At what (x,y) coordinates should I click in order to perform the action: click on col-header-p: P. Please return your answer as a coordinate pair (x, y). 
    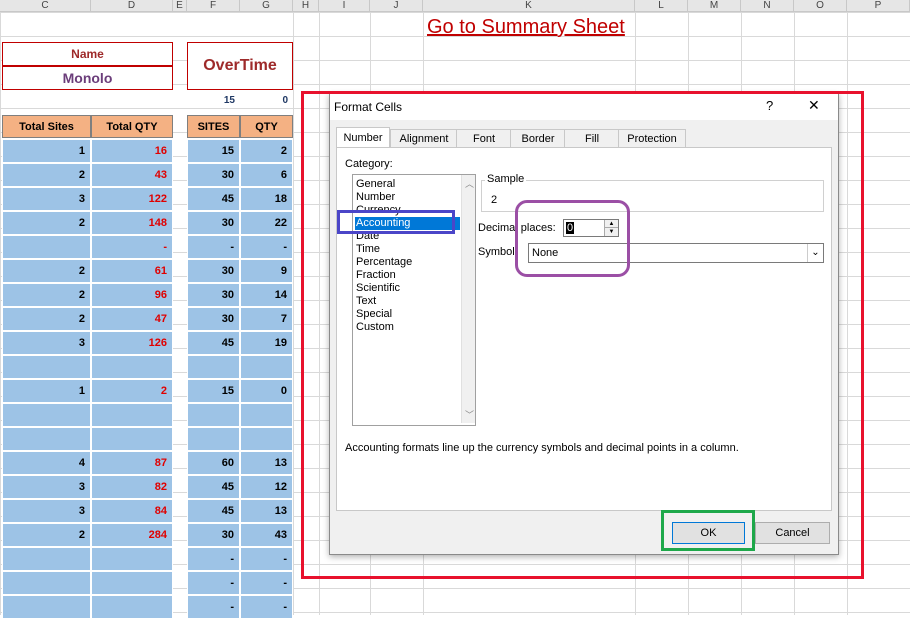
    Looking at the image, I should click on (878, 6).